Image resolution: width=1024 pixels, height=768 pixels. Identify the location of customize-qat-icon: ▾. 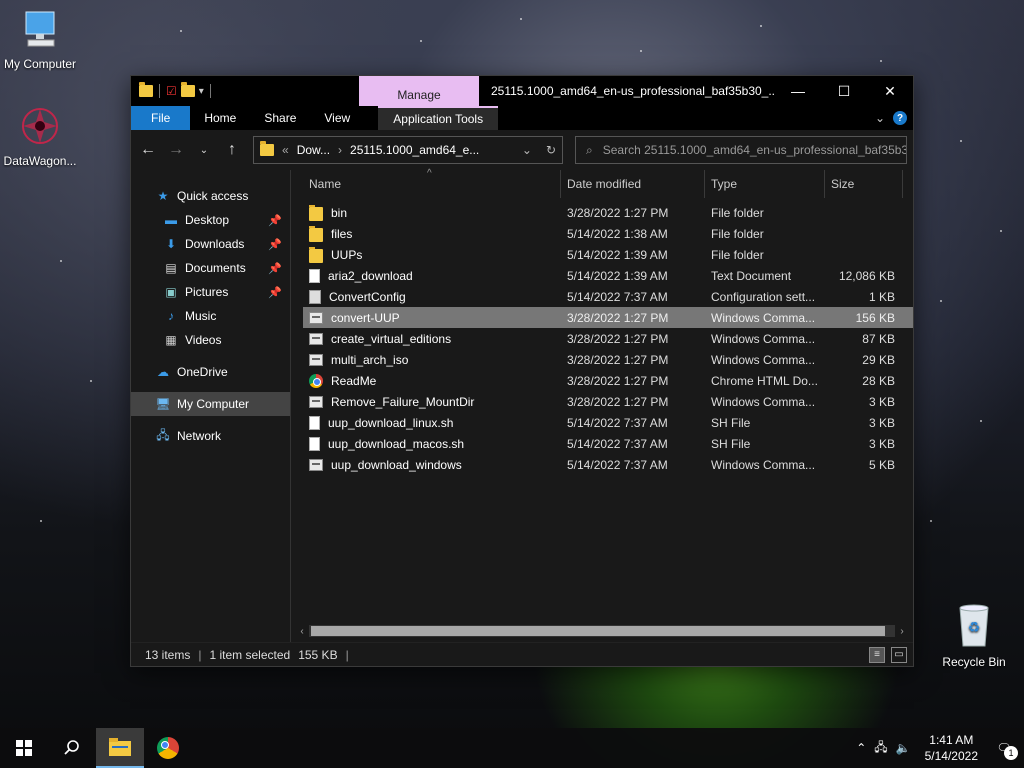
(201, 91).